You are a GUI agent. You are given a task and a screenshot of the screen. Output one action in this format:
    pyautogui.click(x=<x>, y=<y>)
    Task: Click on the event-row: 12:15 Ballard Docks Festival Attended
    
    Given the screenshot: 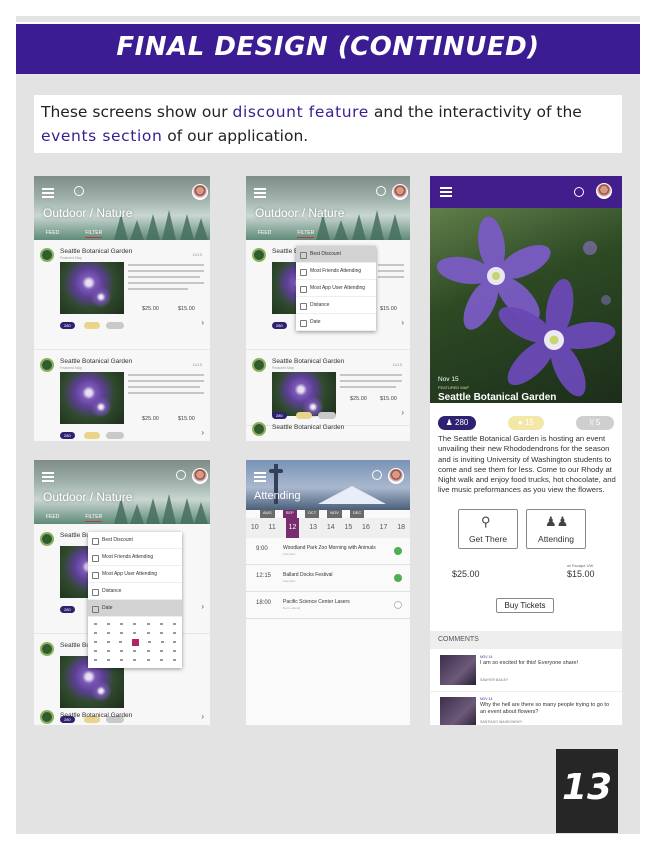 What is the action you would take?
    pyautogui.click(x=328, y=578)
    